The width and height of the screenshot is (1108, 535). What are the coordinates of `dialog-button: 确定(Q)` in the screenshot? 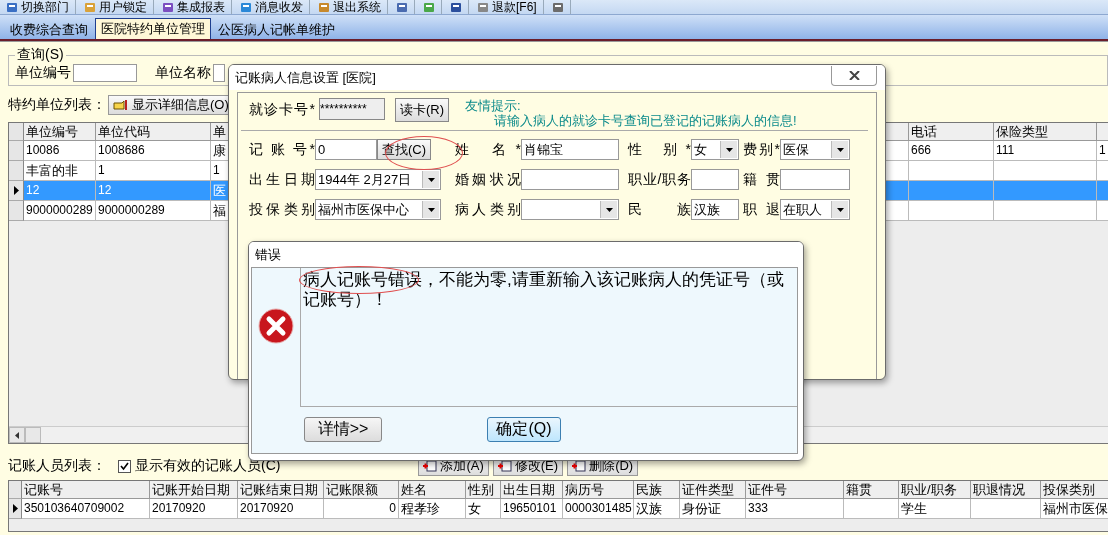 It's located at (524, 429).